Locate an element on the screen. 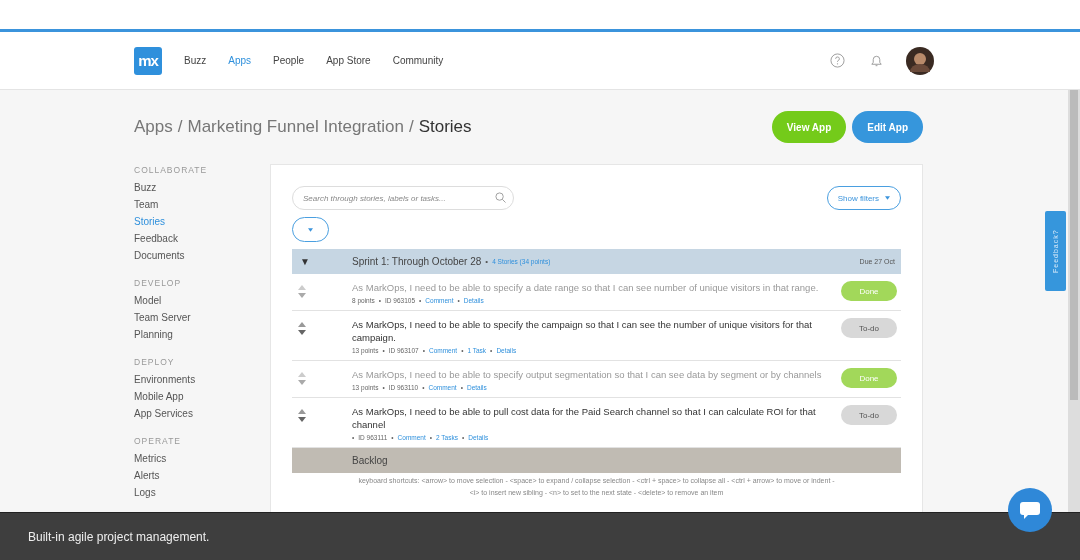  page-title: Stories is located at coordinates (445, 127).